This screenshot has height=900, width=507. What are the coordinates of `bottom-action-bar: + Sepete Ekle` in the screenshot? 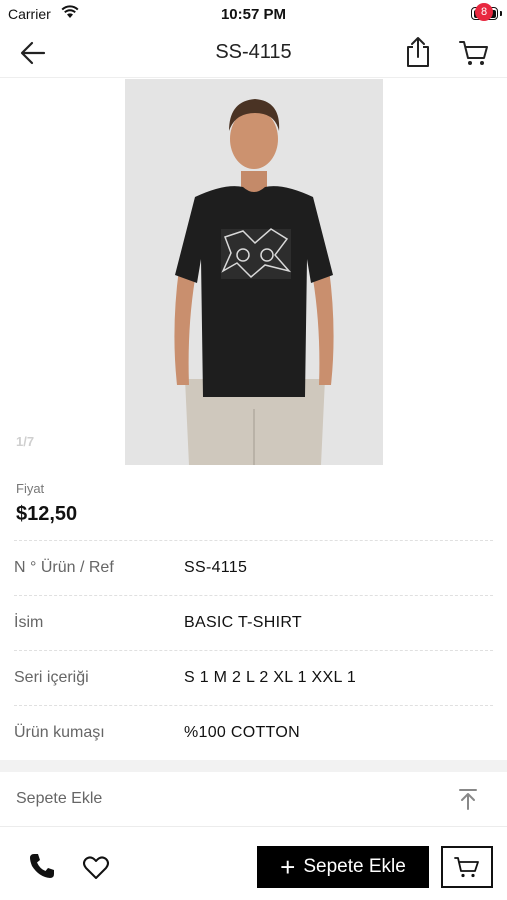 It's located at (253, 864).